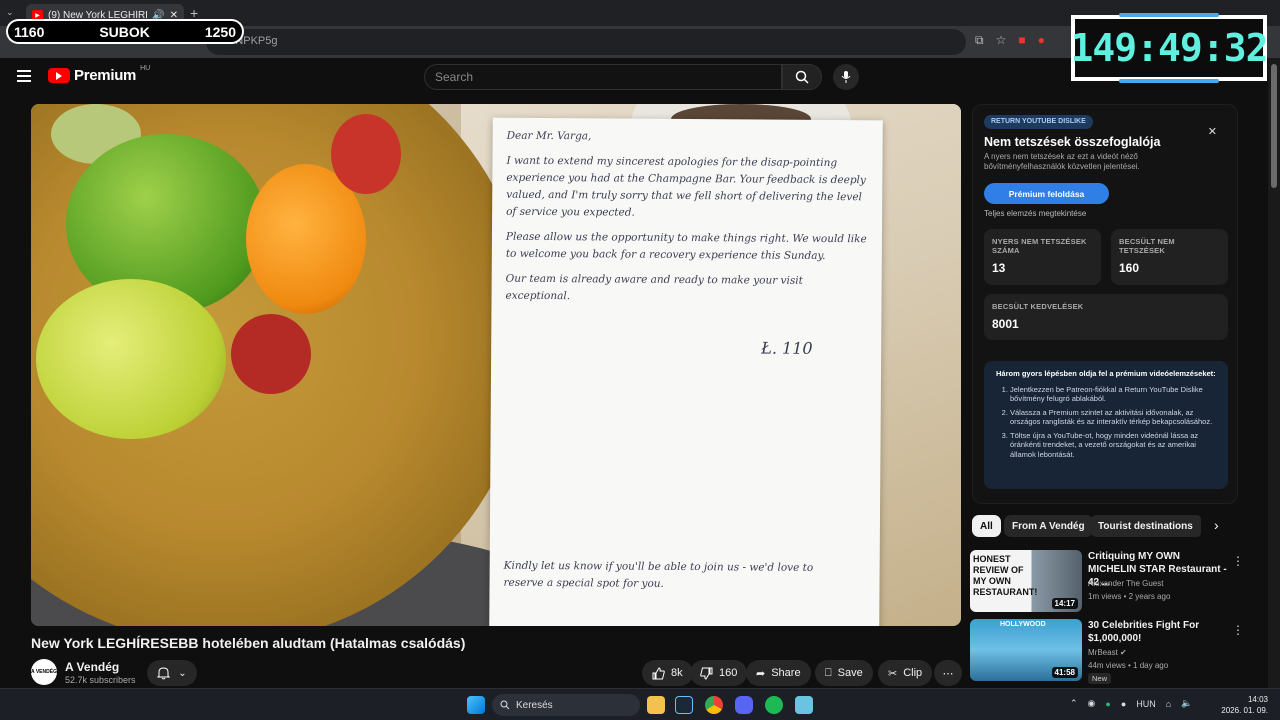 Image resolution: width=1280 pixels, height=720 pixels. What do you see at coordinates (534, 705) in the screenshot?
I see `taskbar-search-label: Keresés` at bounding box center [534, 705].